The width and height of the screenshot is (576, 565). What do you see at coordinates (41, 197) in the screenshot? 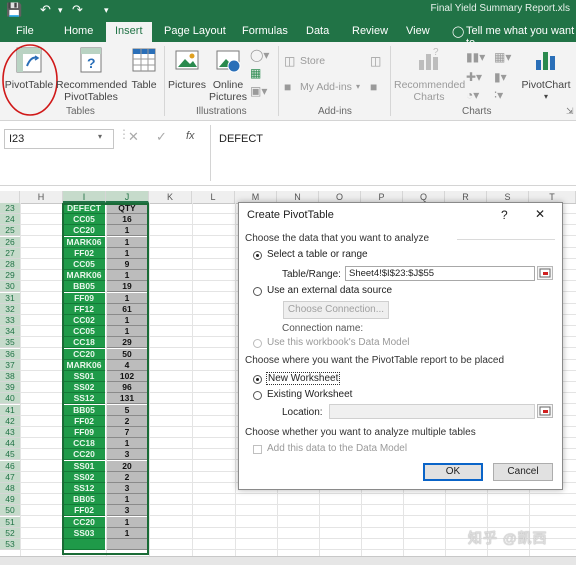
I see `column-header-h: H` at bounding box center [41, 197].